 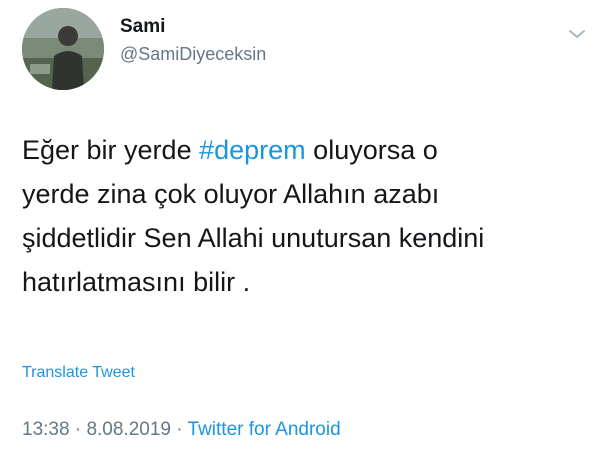 I want to click on user-handle: @SamiDiyeceksin, so click(x=193, y=54).